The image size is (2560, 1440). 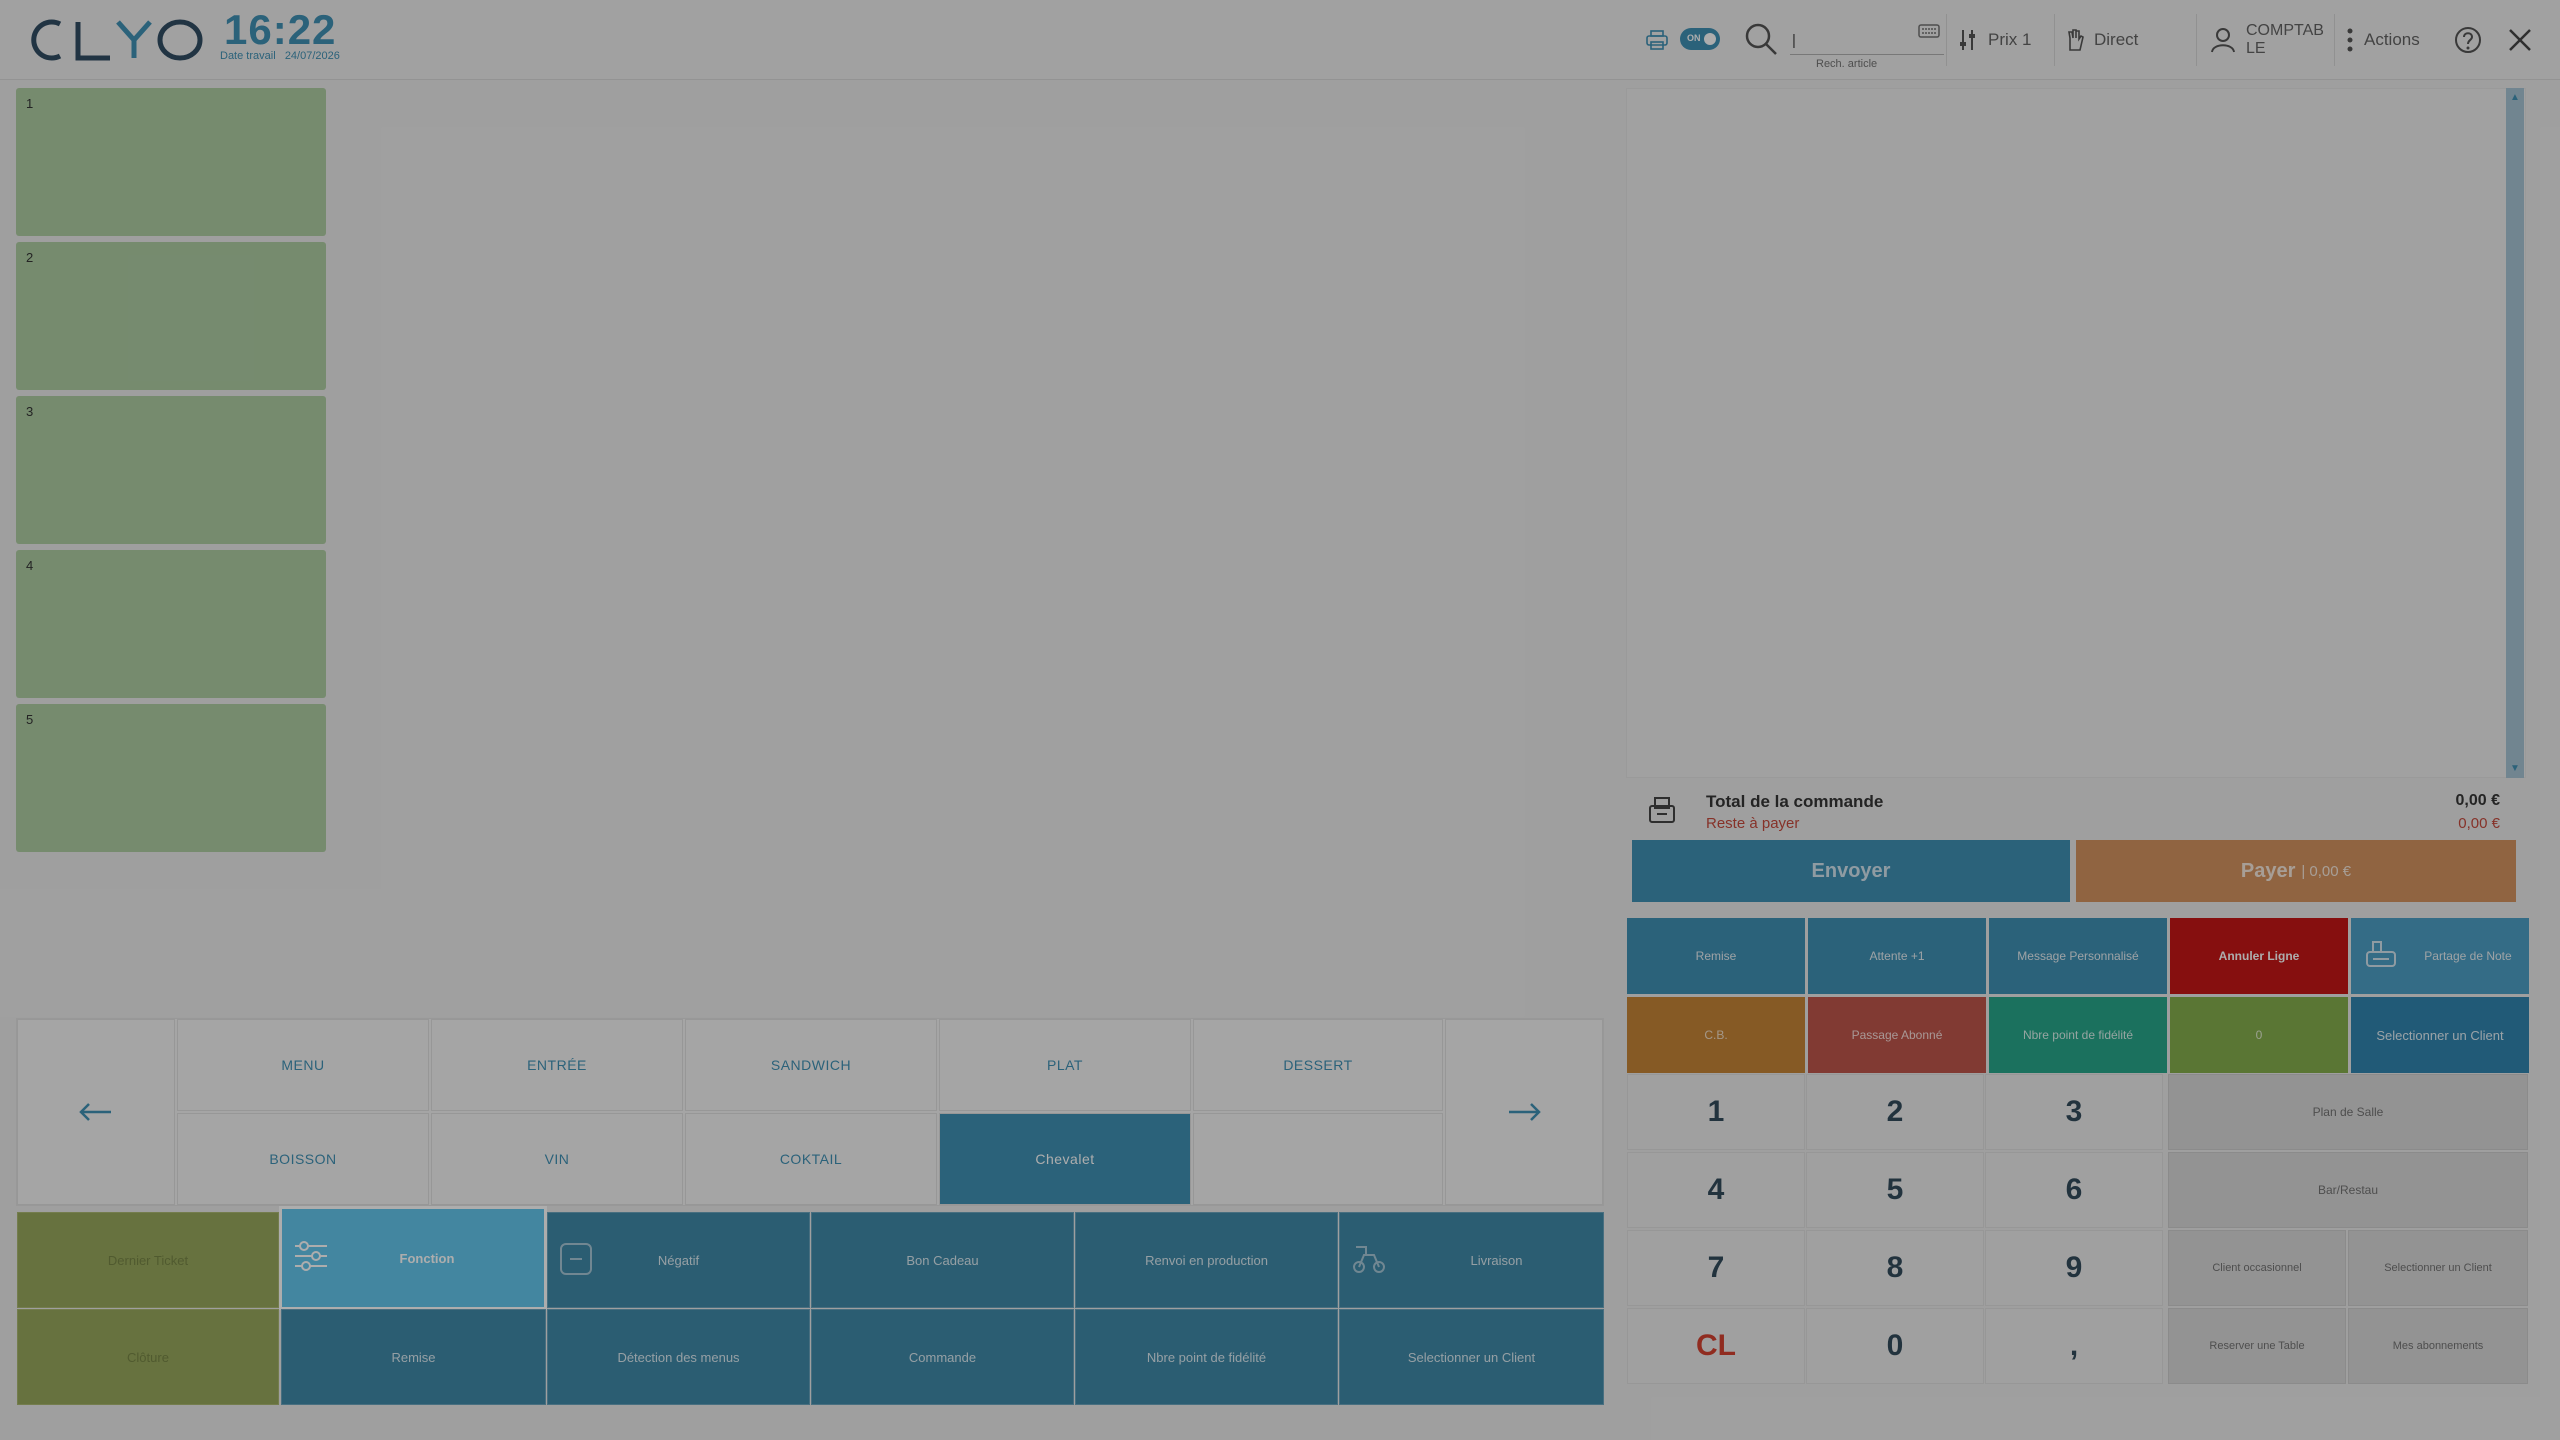 I want to click on pay-amount: | 0,00 €, so click(x=2326, y=871).